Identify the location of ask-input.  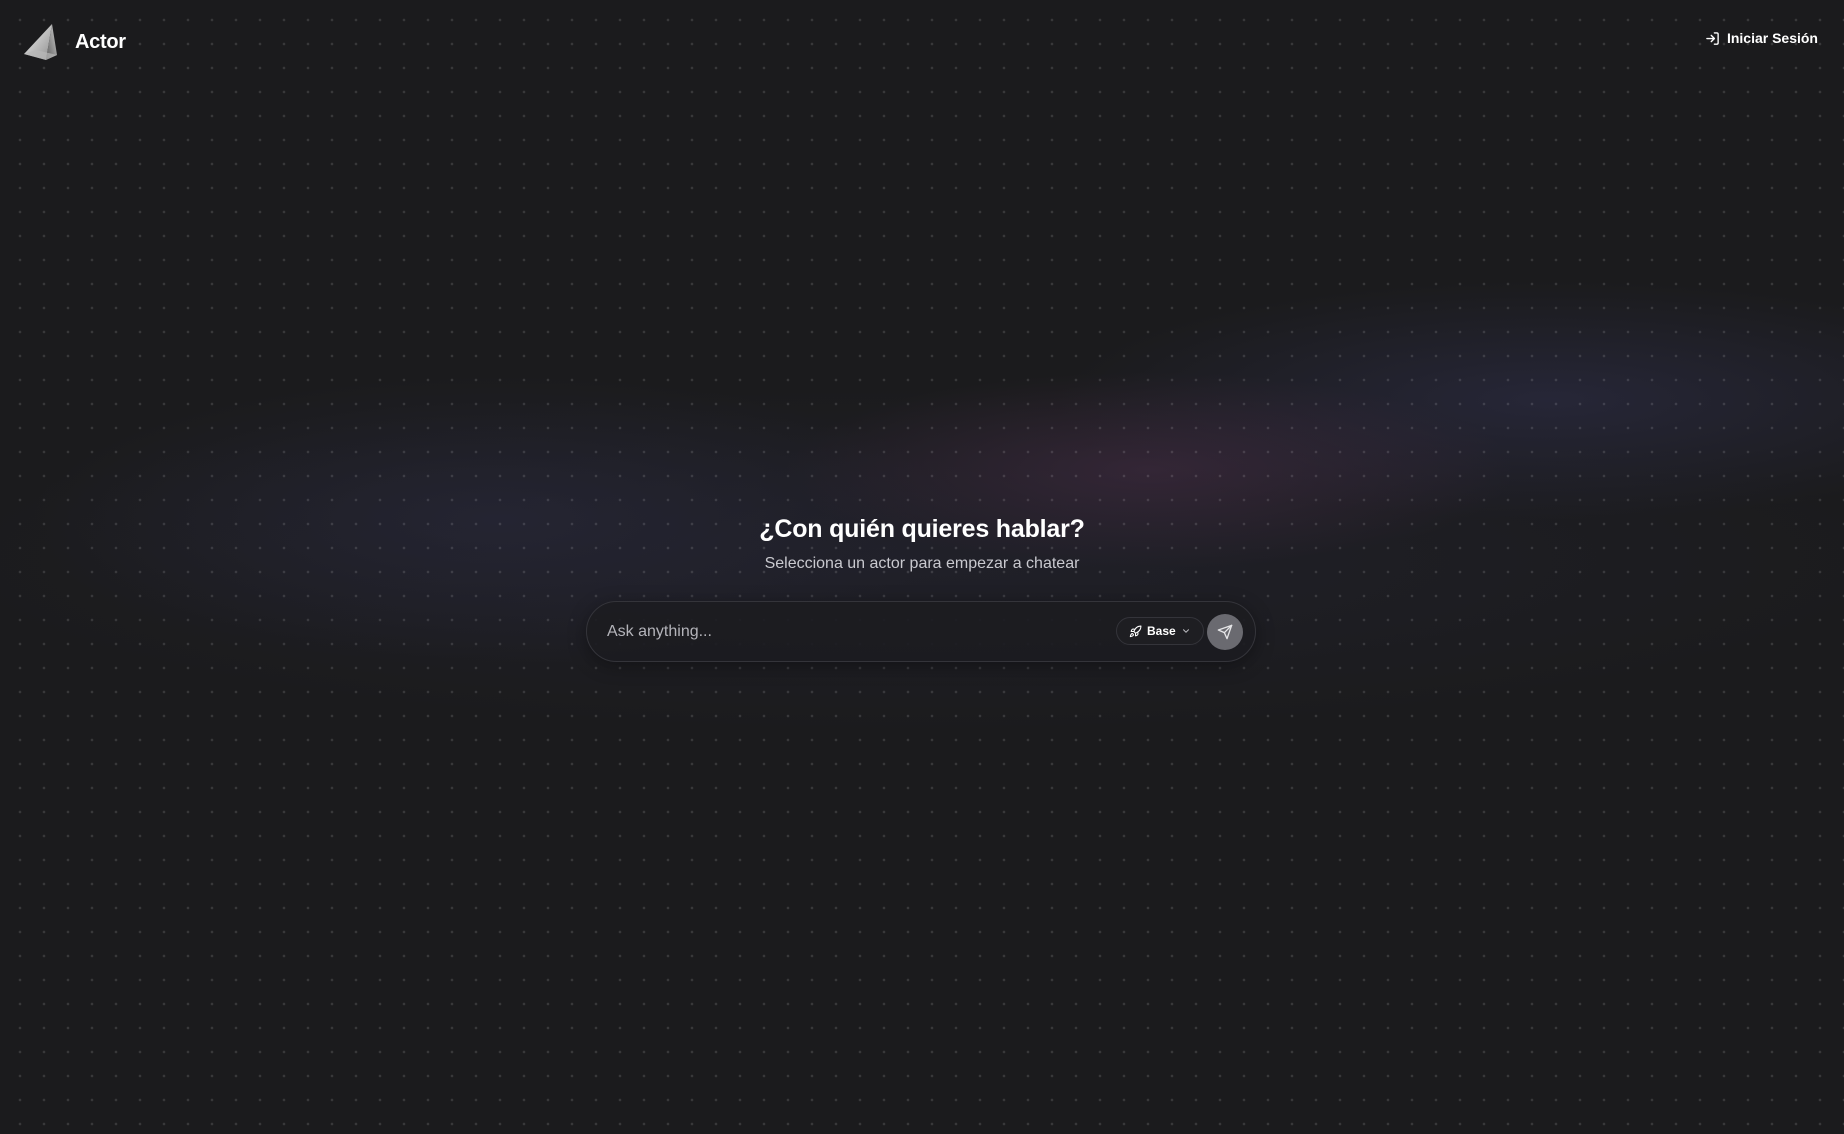
(852, 632).